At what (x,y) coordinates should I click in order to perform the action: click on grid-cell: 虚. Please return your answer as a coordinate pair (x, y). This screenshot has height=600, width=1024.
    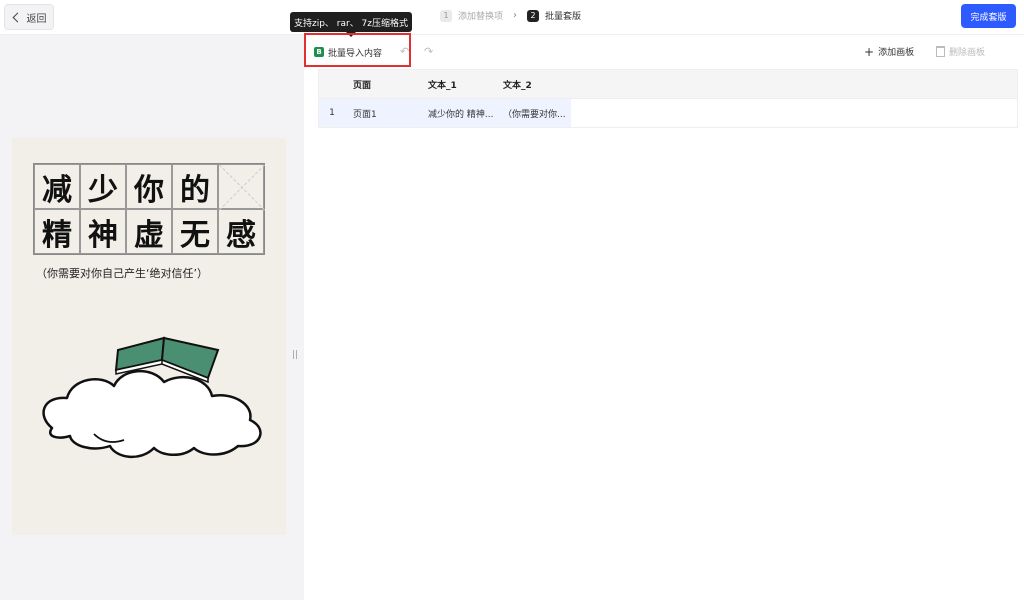
    Looking at the image, I should click on (149, 231).